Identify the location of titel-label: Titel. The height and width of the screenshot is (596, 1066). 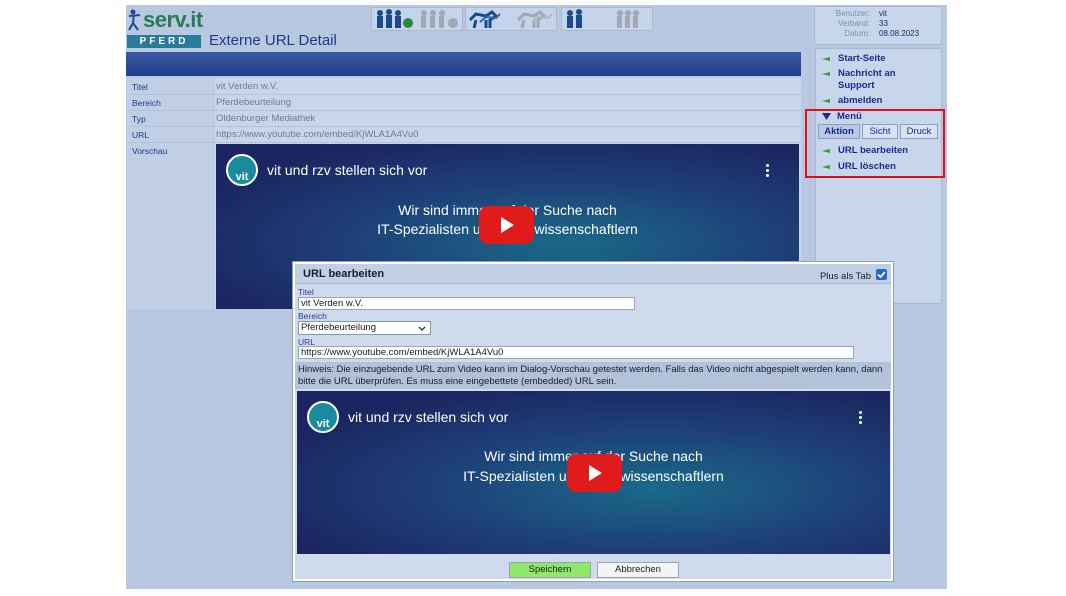
(306, 292).